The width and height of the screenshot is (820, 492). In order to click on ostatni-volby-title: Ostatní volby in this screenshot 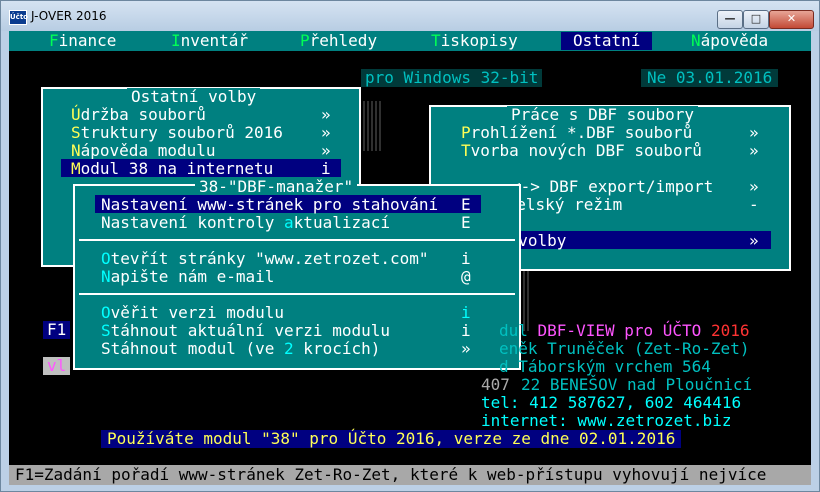, I will do `click(194, 97)`.